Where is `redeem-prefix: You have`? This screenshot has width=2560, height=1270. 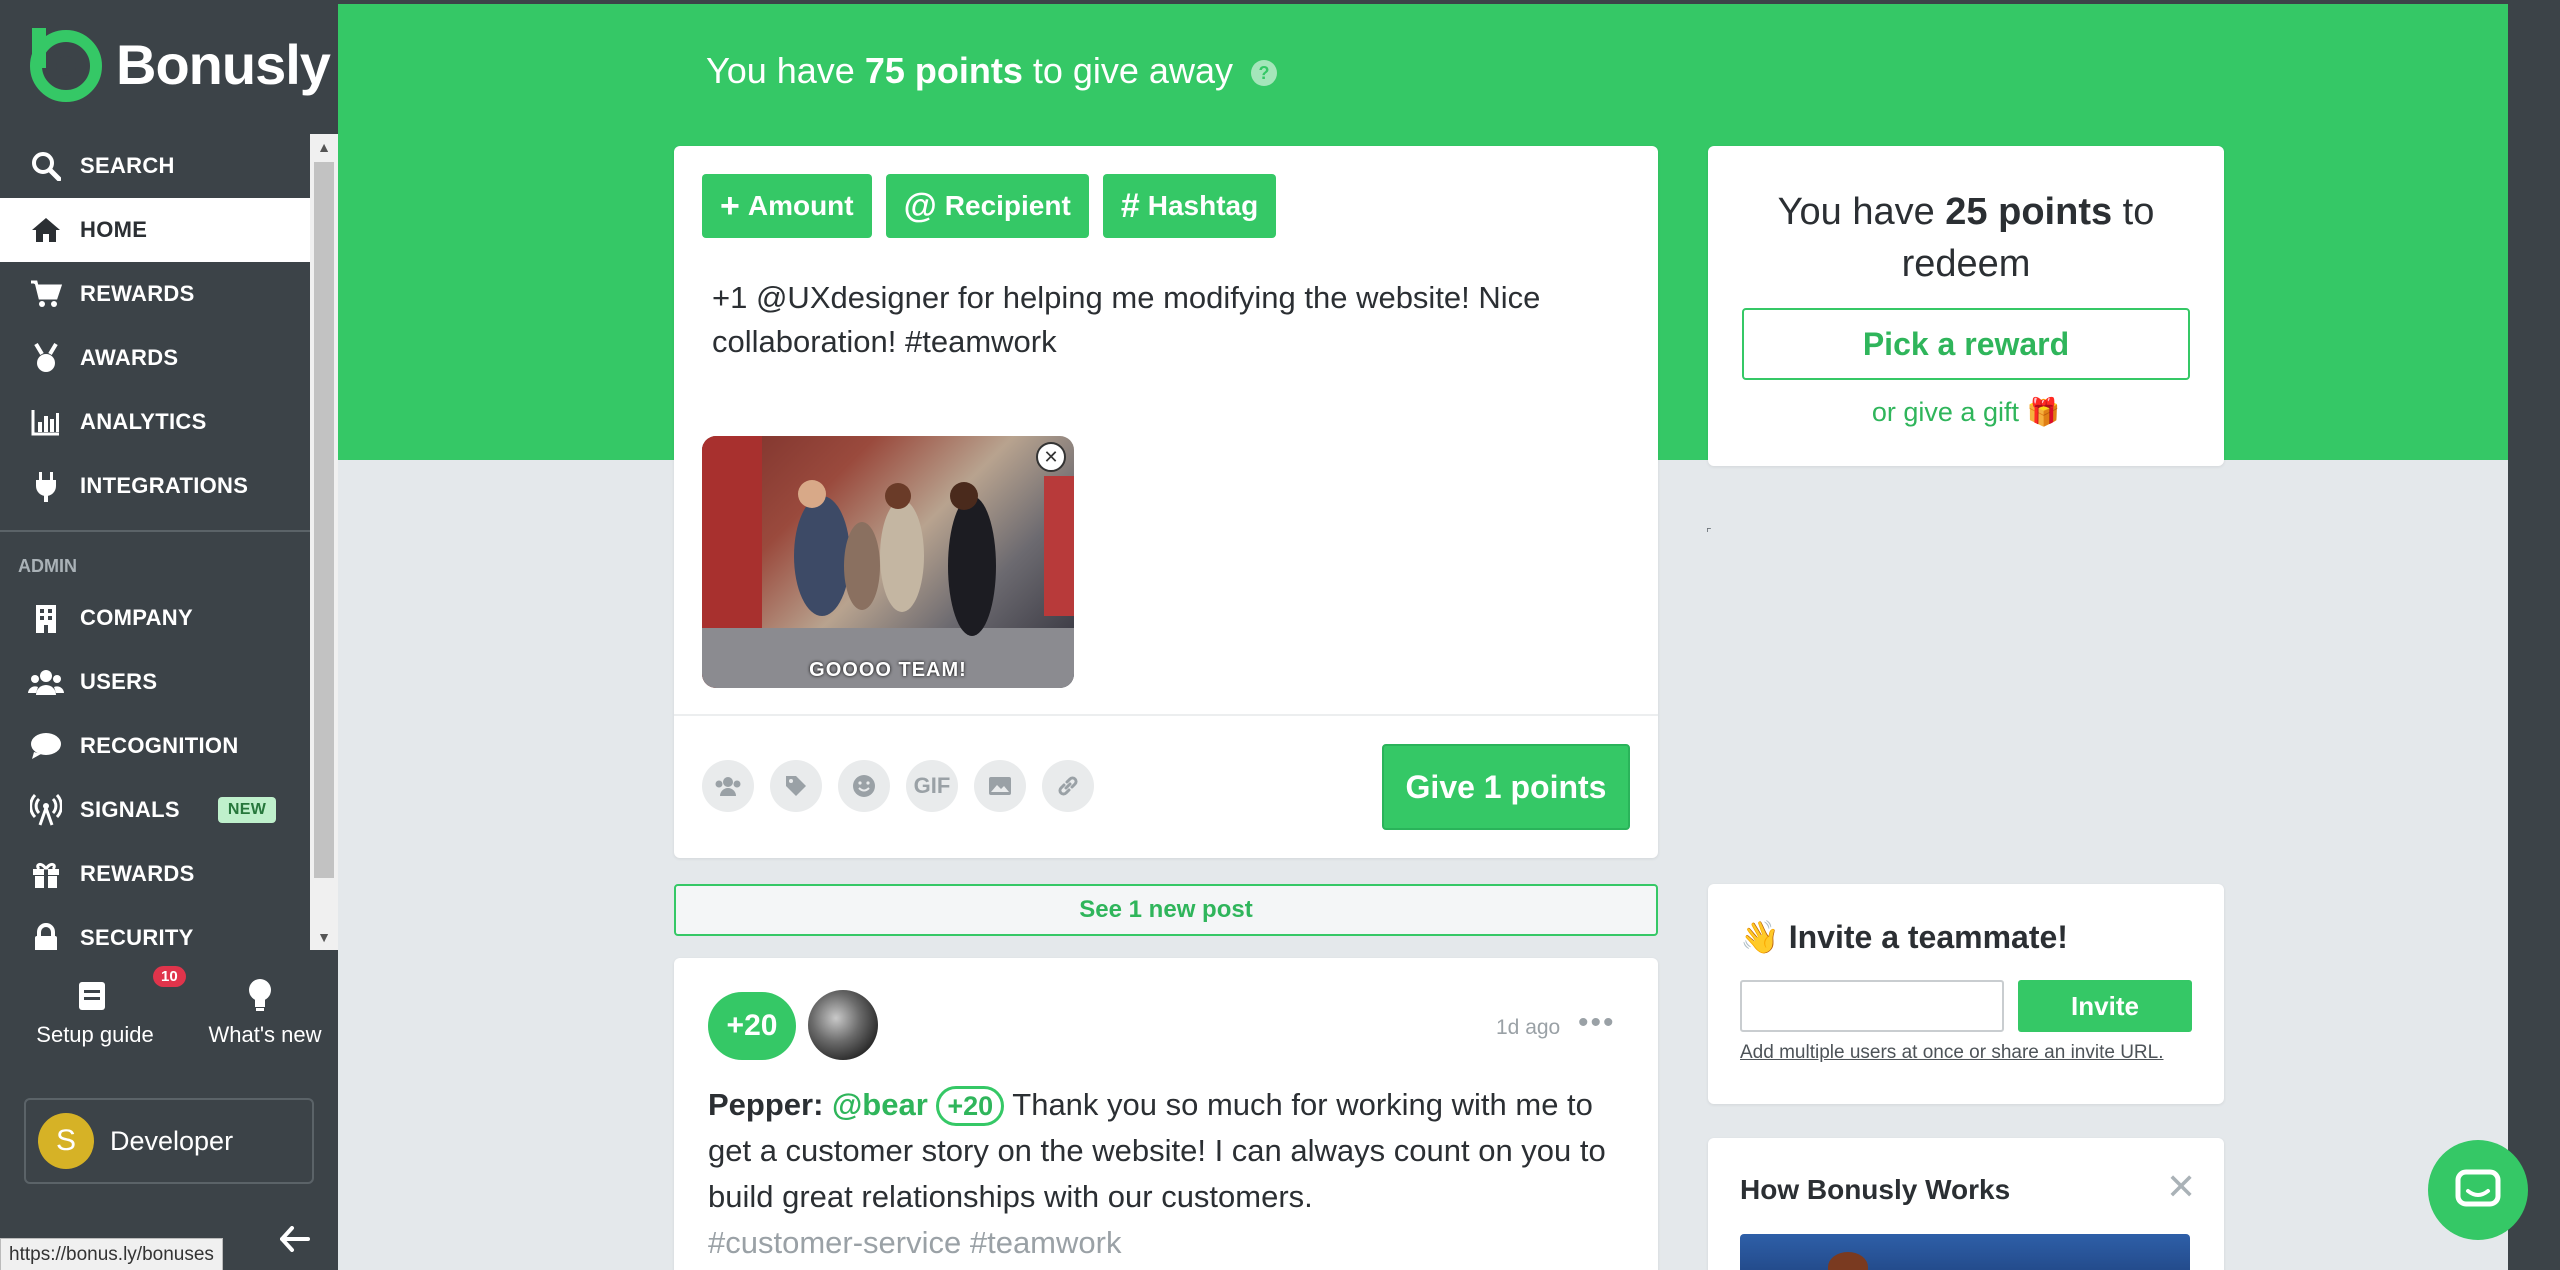
redeem-prefix: You have is located at coordinates (1861, 212).